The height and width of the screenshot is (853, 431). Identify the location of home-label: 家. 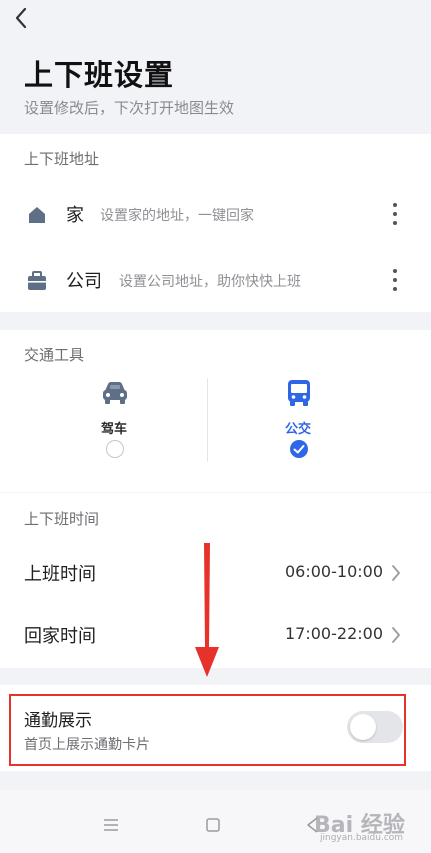
(75, 215).